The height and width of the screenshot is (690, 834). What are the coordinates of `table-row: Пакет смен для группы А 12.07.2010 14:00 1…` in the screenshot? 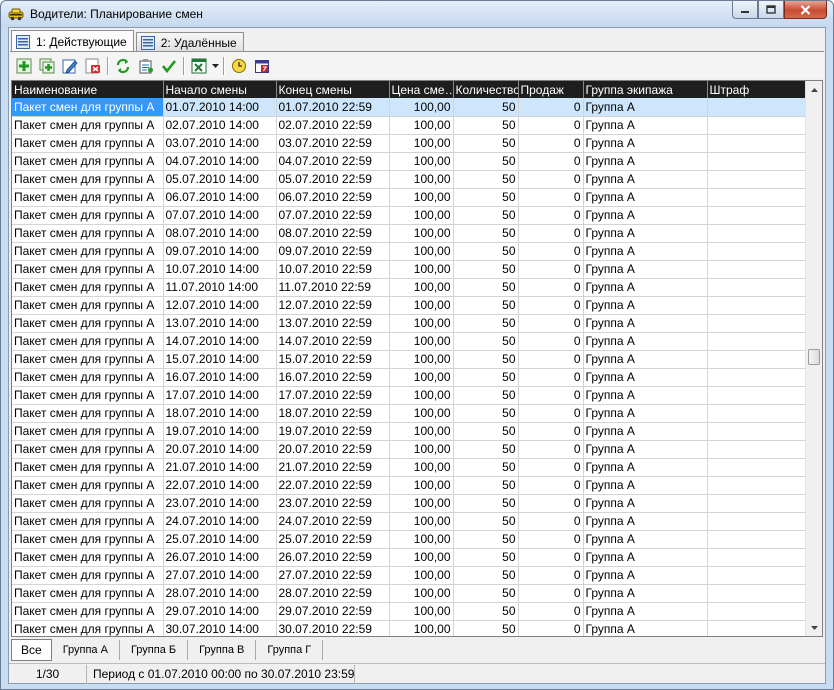 It's located at (409, 305).